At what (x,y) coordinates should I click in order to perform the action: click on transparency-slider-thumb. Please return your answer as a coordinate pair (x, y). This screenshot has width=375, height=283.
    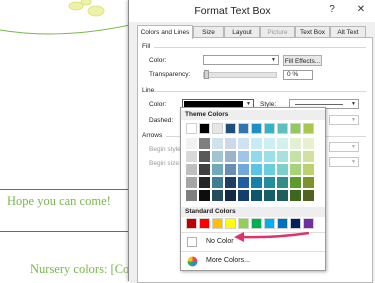
    Looking at the image, I should click on (206, 74).